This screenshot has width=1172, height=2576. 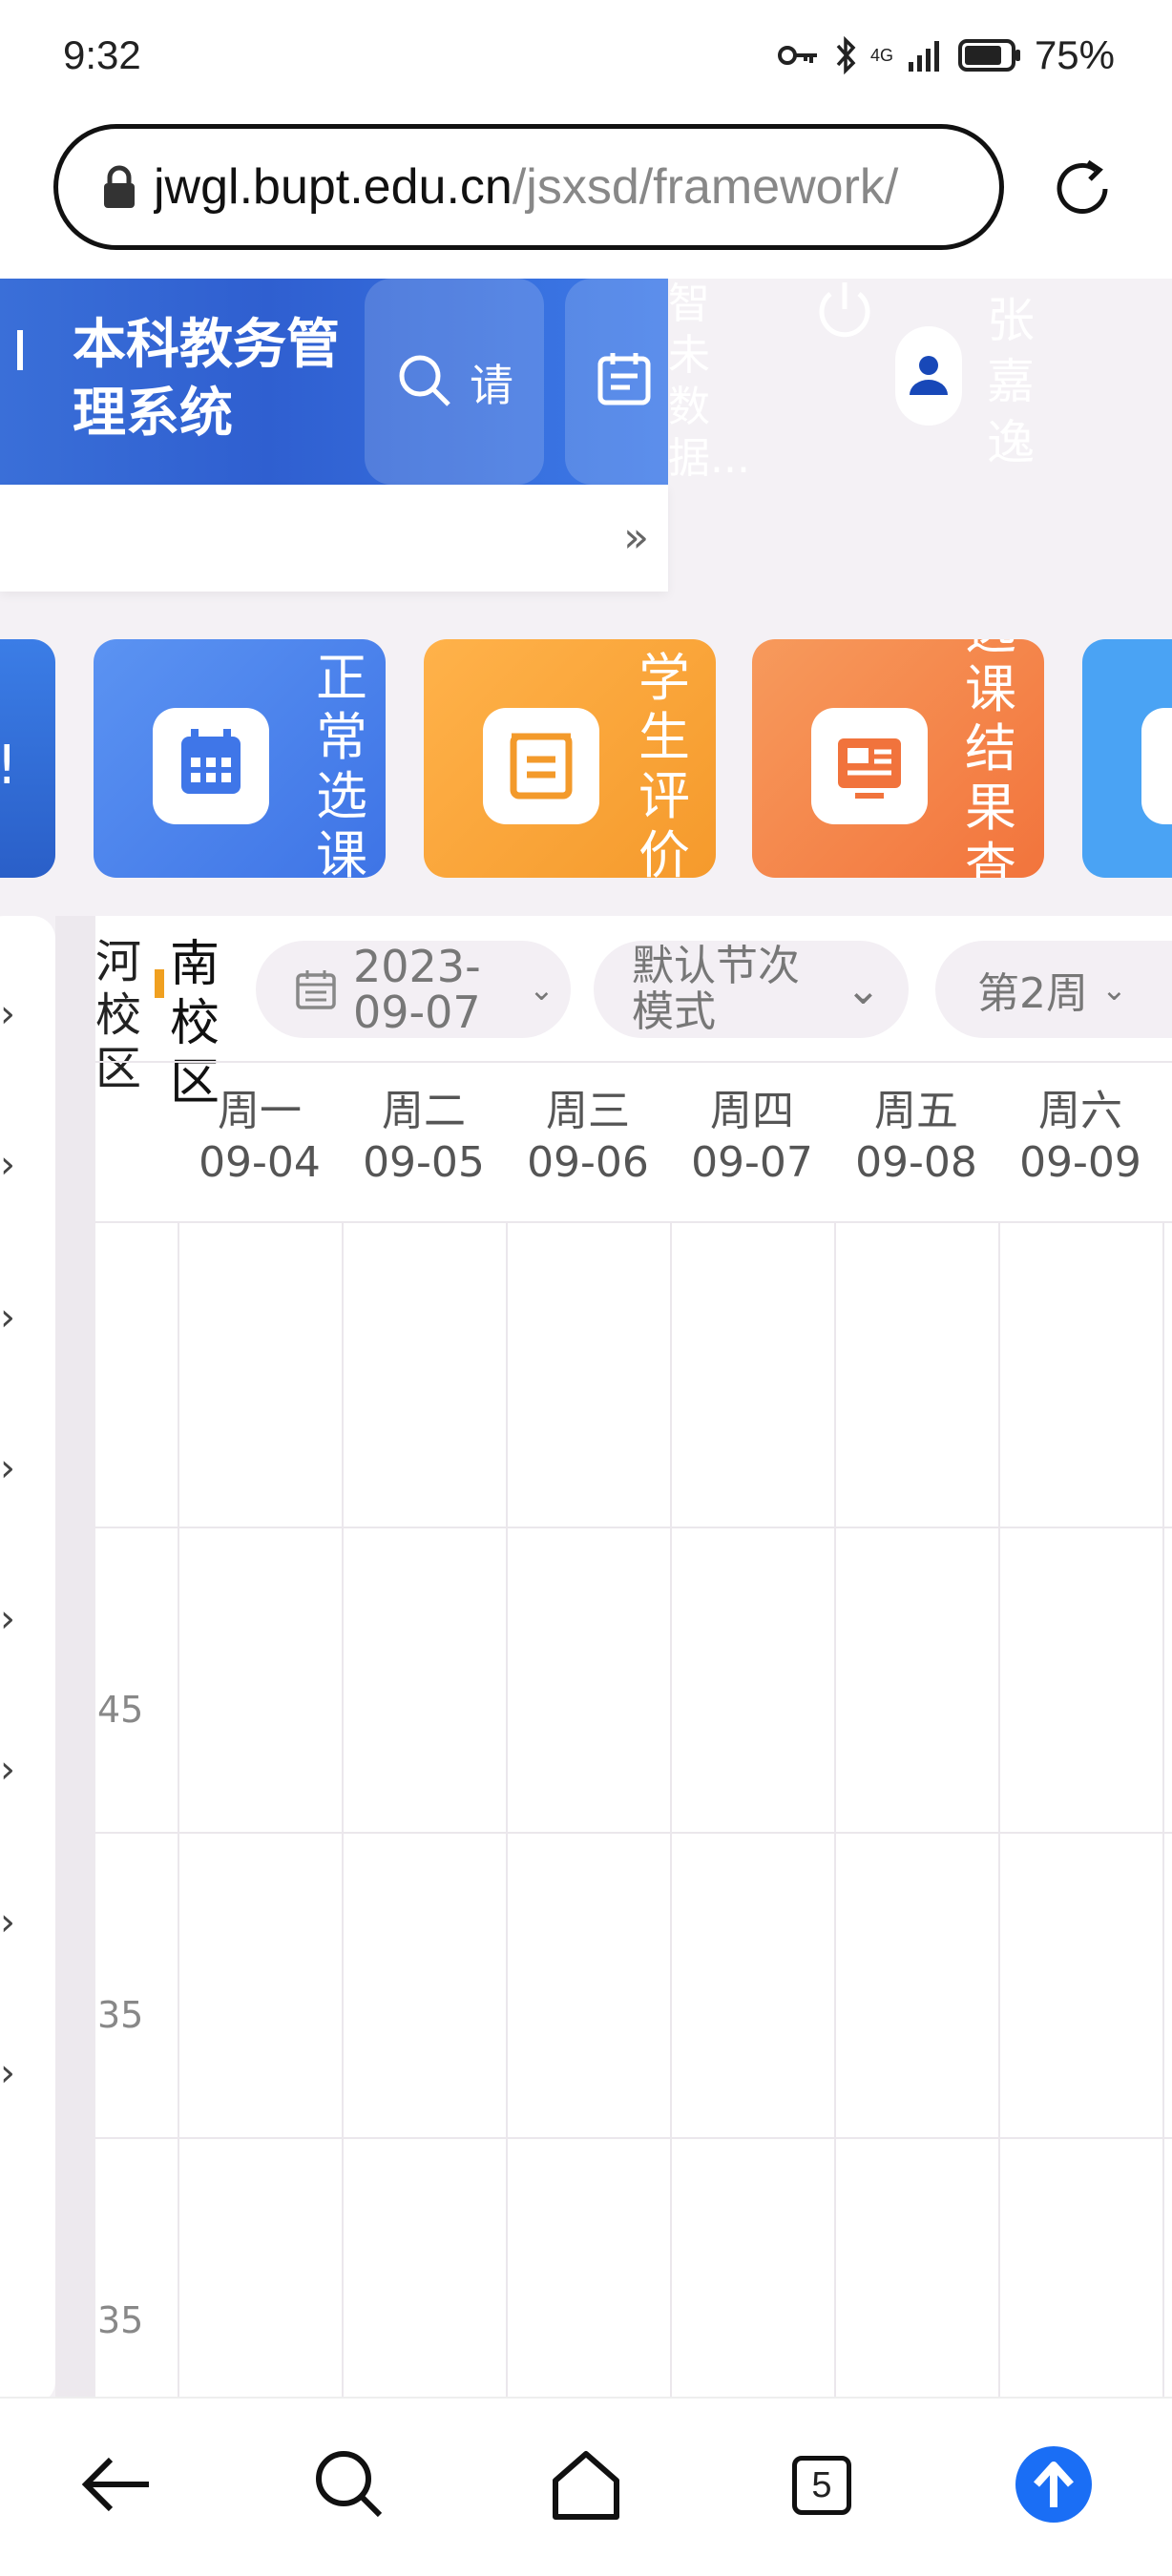 What do you see at coordinates (120, 2320) in the screenshot?
I see `time-label: 35` at bounding box center [120, 2320].